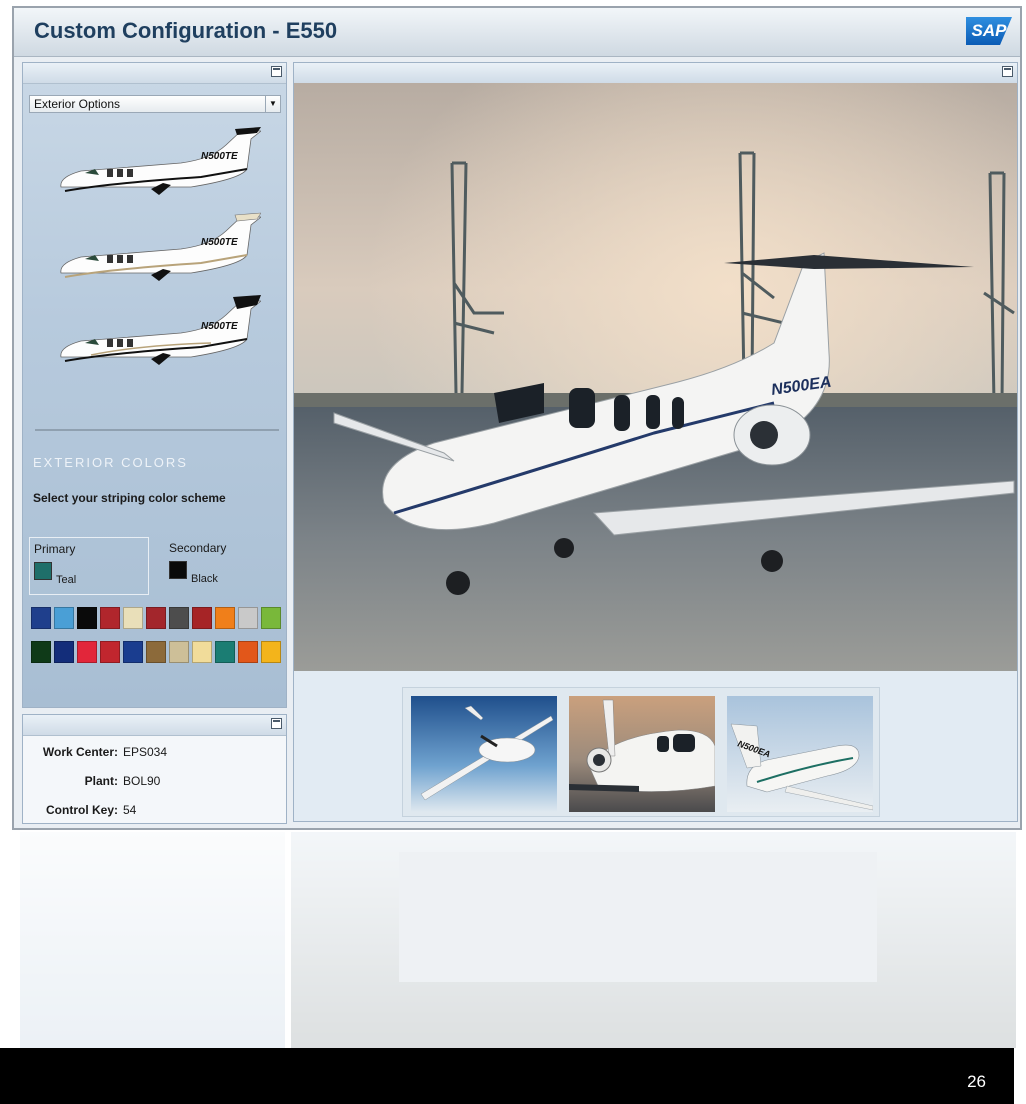 The image size is (1026, 1104). Describe the element at coordinates (89, 566) in the screenshot. I see `primary-color-selector: Primary Teal` at that location.